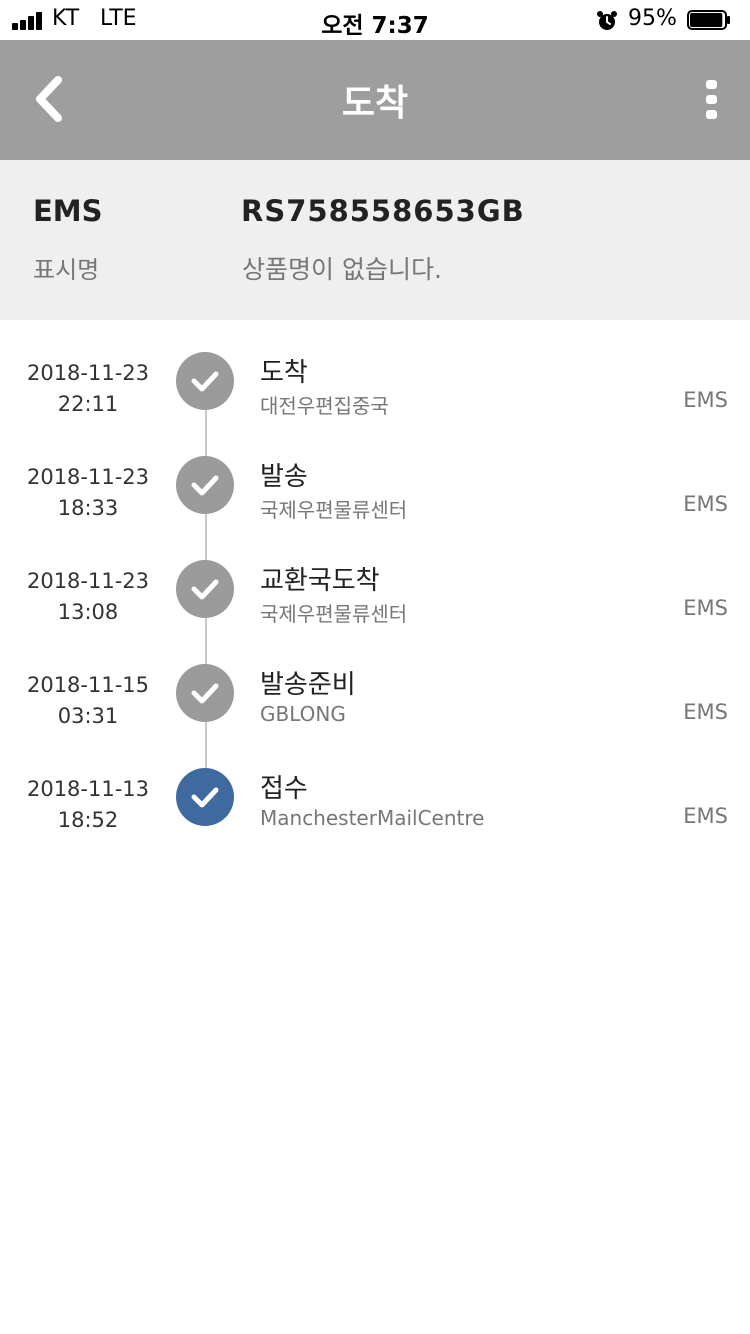 The image size is (750, 1334). Describe the element at coordinates (375, 20) in the screenshot. I see `status-bar: KT LTE 오전 7:37 95%` at that location.